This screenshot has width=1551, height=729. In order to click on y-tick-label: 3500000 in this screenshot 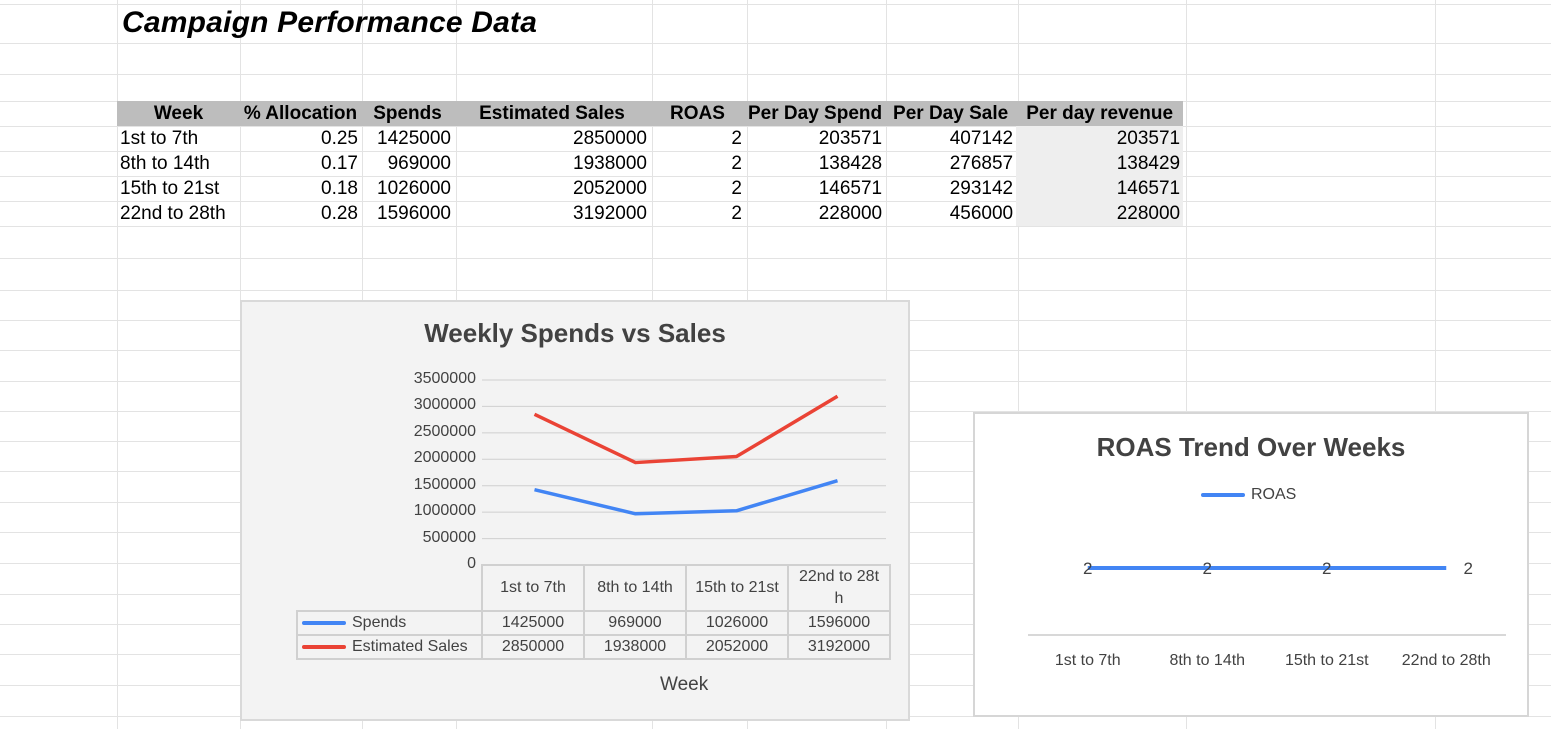, I will do `click(444, 378)`.